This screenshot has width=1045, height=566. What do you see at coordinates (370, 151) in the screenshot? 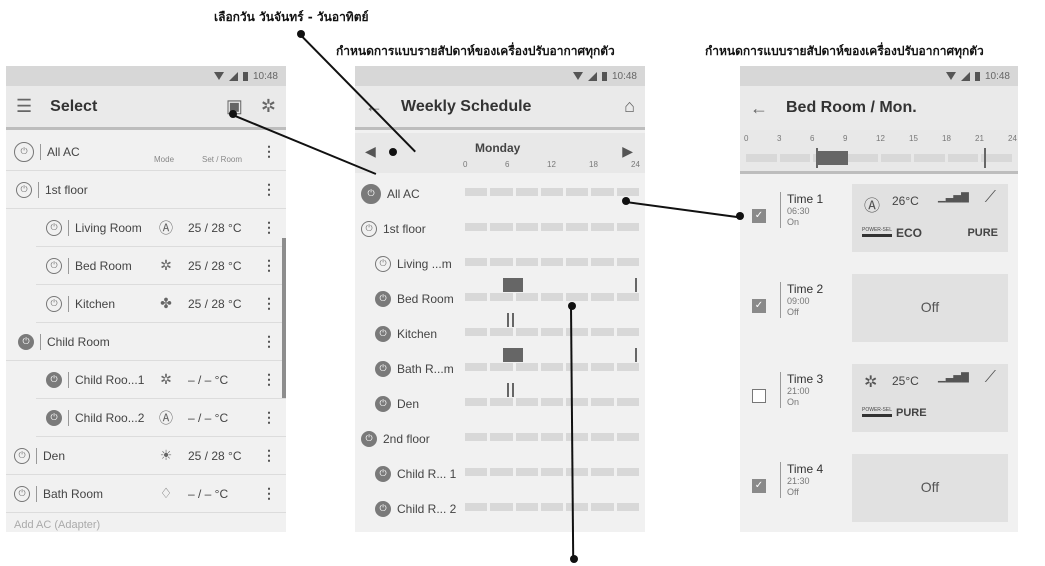
I see `prev-day-icon: ◀` at bounding box center [370, 151].